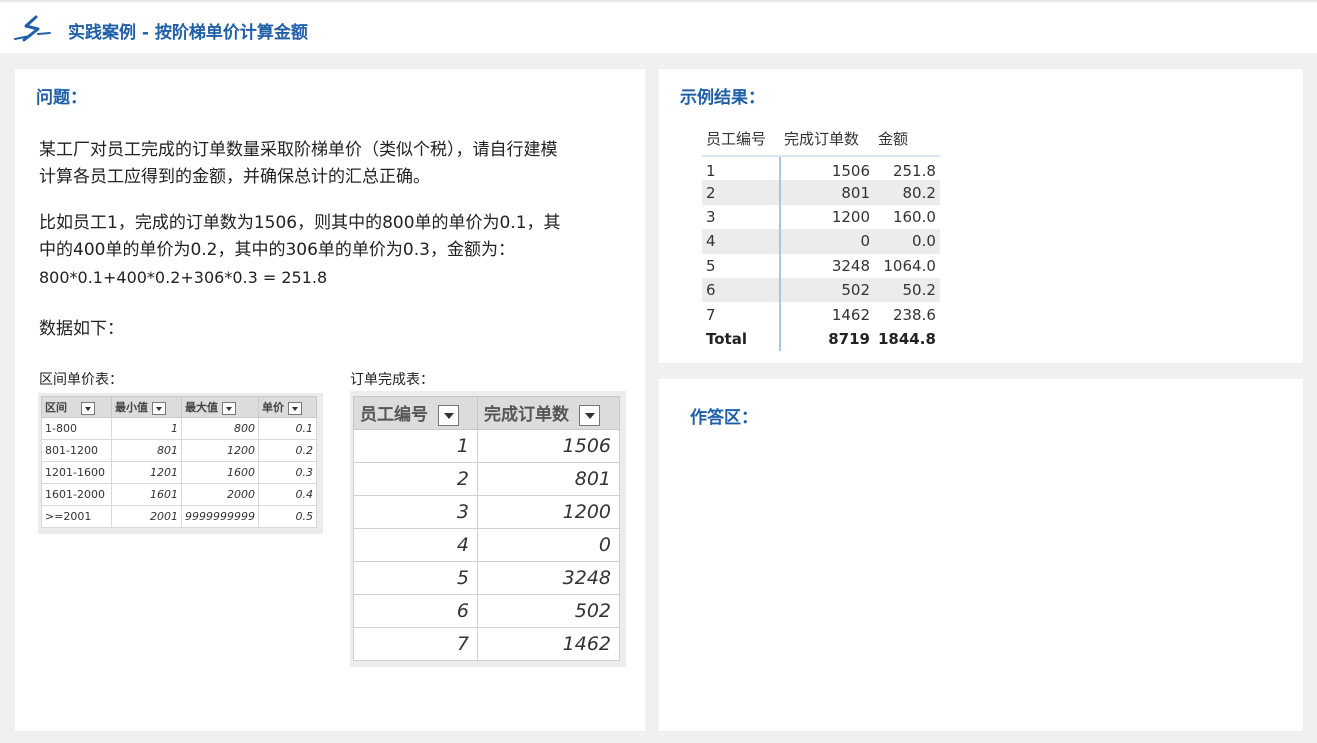  Describe the element at coordinates (179, 472) in the screenshot. I see `table-row: 1201-1600 1201 1600 0.3` at that location.